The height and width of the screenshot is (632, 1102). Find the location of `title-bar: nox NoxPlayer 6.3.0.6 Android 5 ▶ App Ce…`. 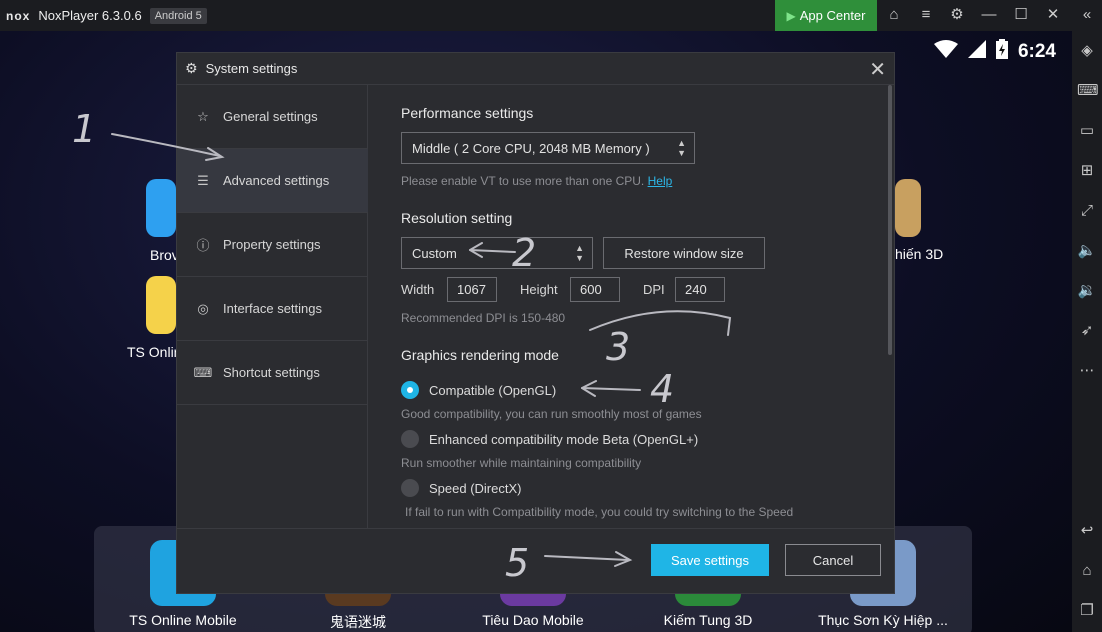

title-bar: nox NoxPlayer 6.3.0.6 Android 5 ▶ App Ce… is located at coordinates (551, 15).